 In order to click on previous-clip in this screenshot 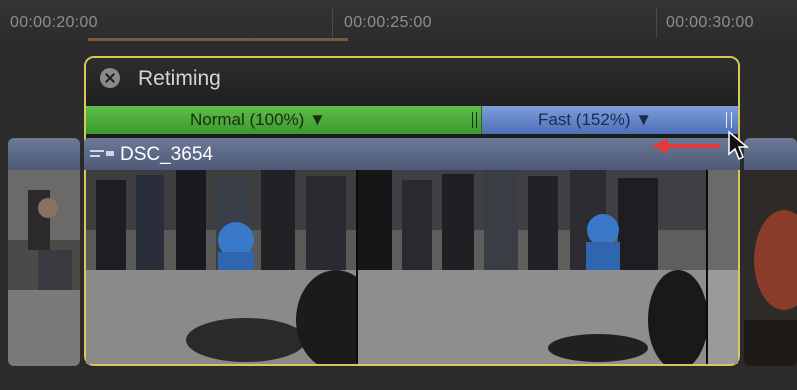, I will do `click(44, 252)`.